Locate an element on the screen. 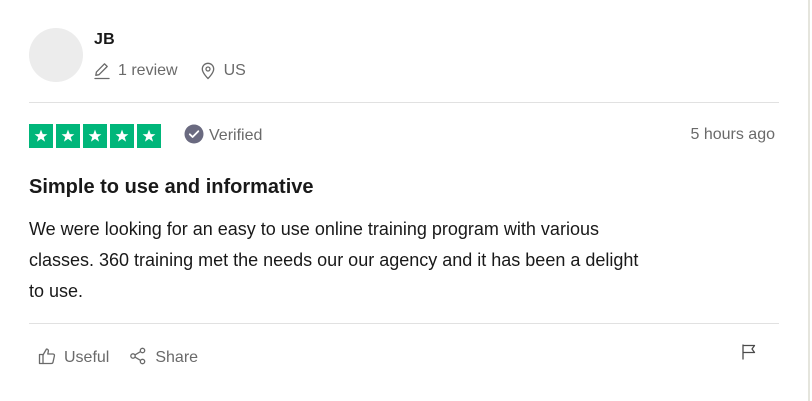 The width and height of the screenshot is (812, 401). star-rating is located at coordinates (95, 136).